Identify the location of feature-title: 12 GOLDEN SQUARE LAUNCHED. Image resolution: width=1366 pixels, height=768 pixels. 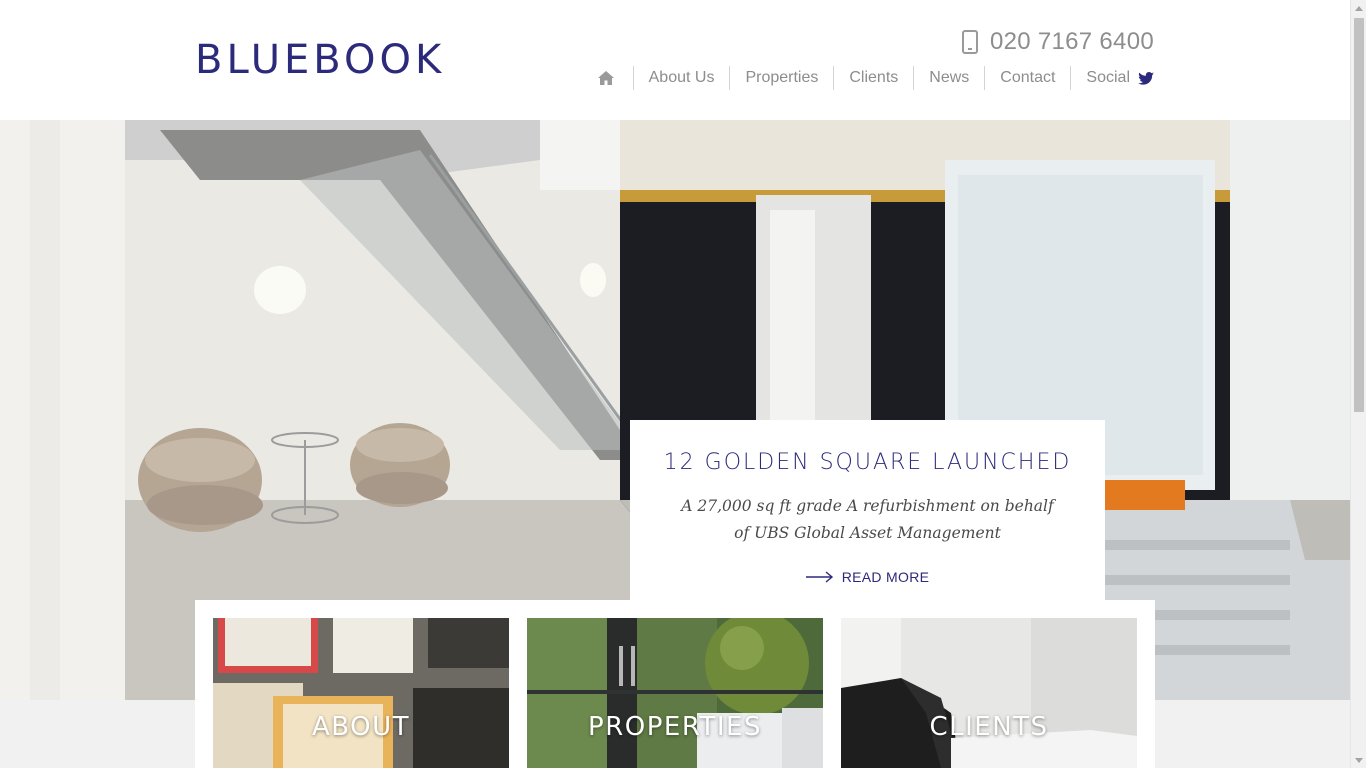
(867, 462).